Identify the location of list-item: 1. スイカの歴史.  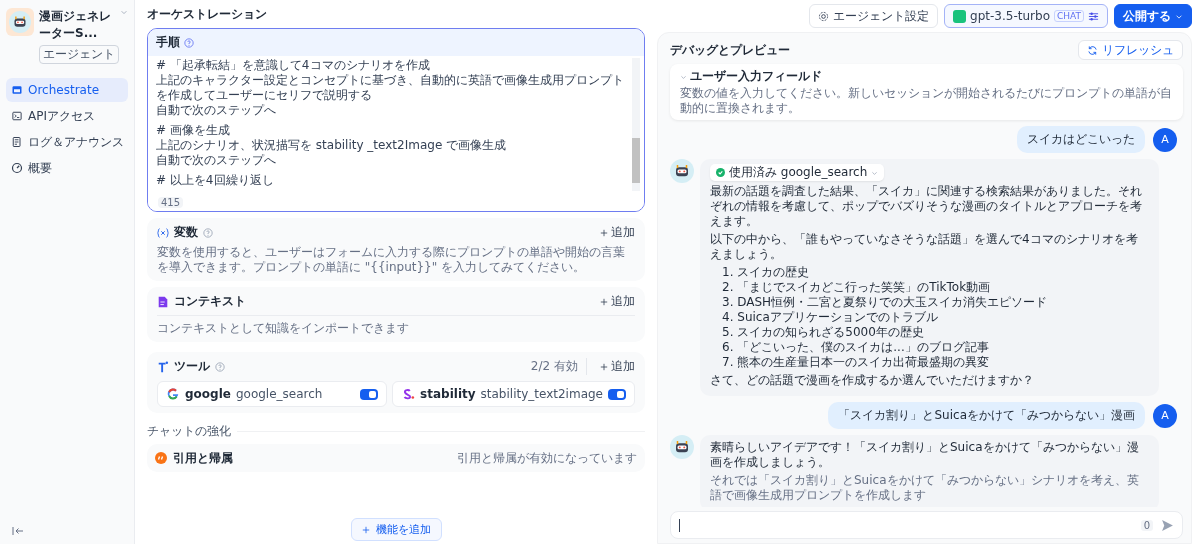
(766, 272).